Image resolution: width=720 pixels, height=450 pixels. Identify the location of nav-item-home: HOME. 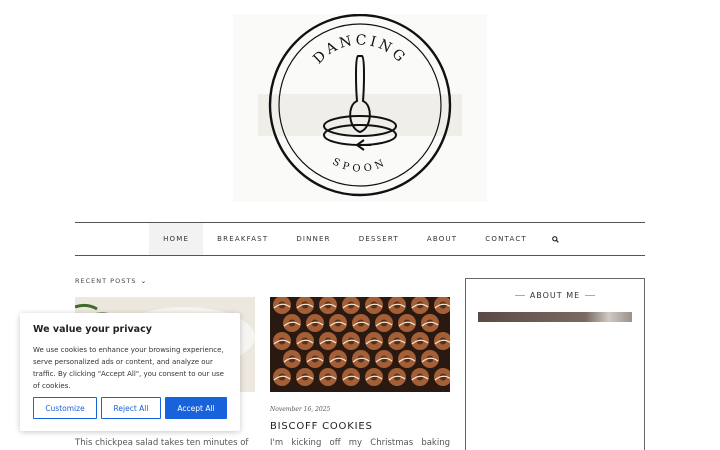
(176, 239).